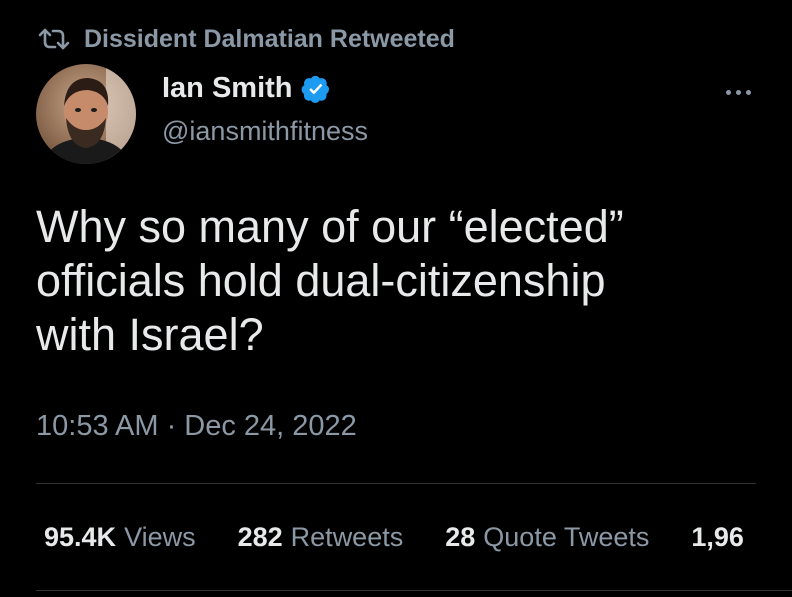 The width and height of the screenshot is (792, 597). What do you see at coordinates (717, 537) in the screenshot?
I see `likes-count: 1,96` at bounding box center [717, 537].